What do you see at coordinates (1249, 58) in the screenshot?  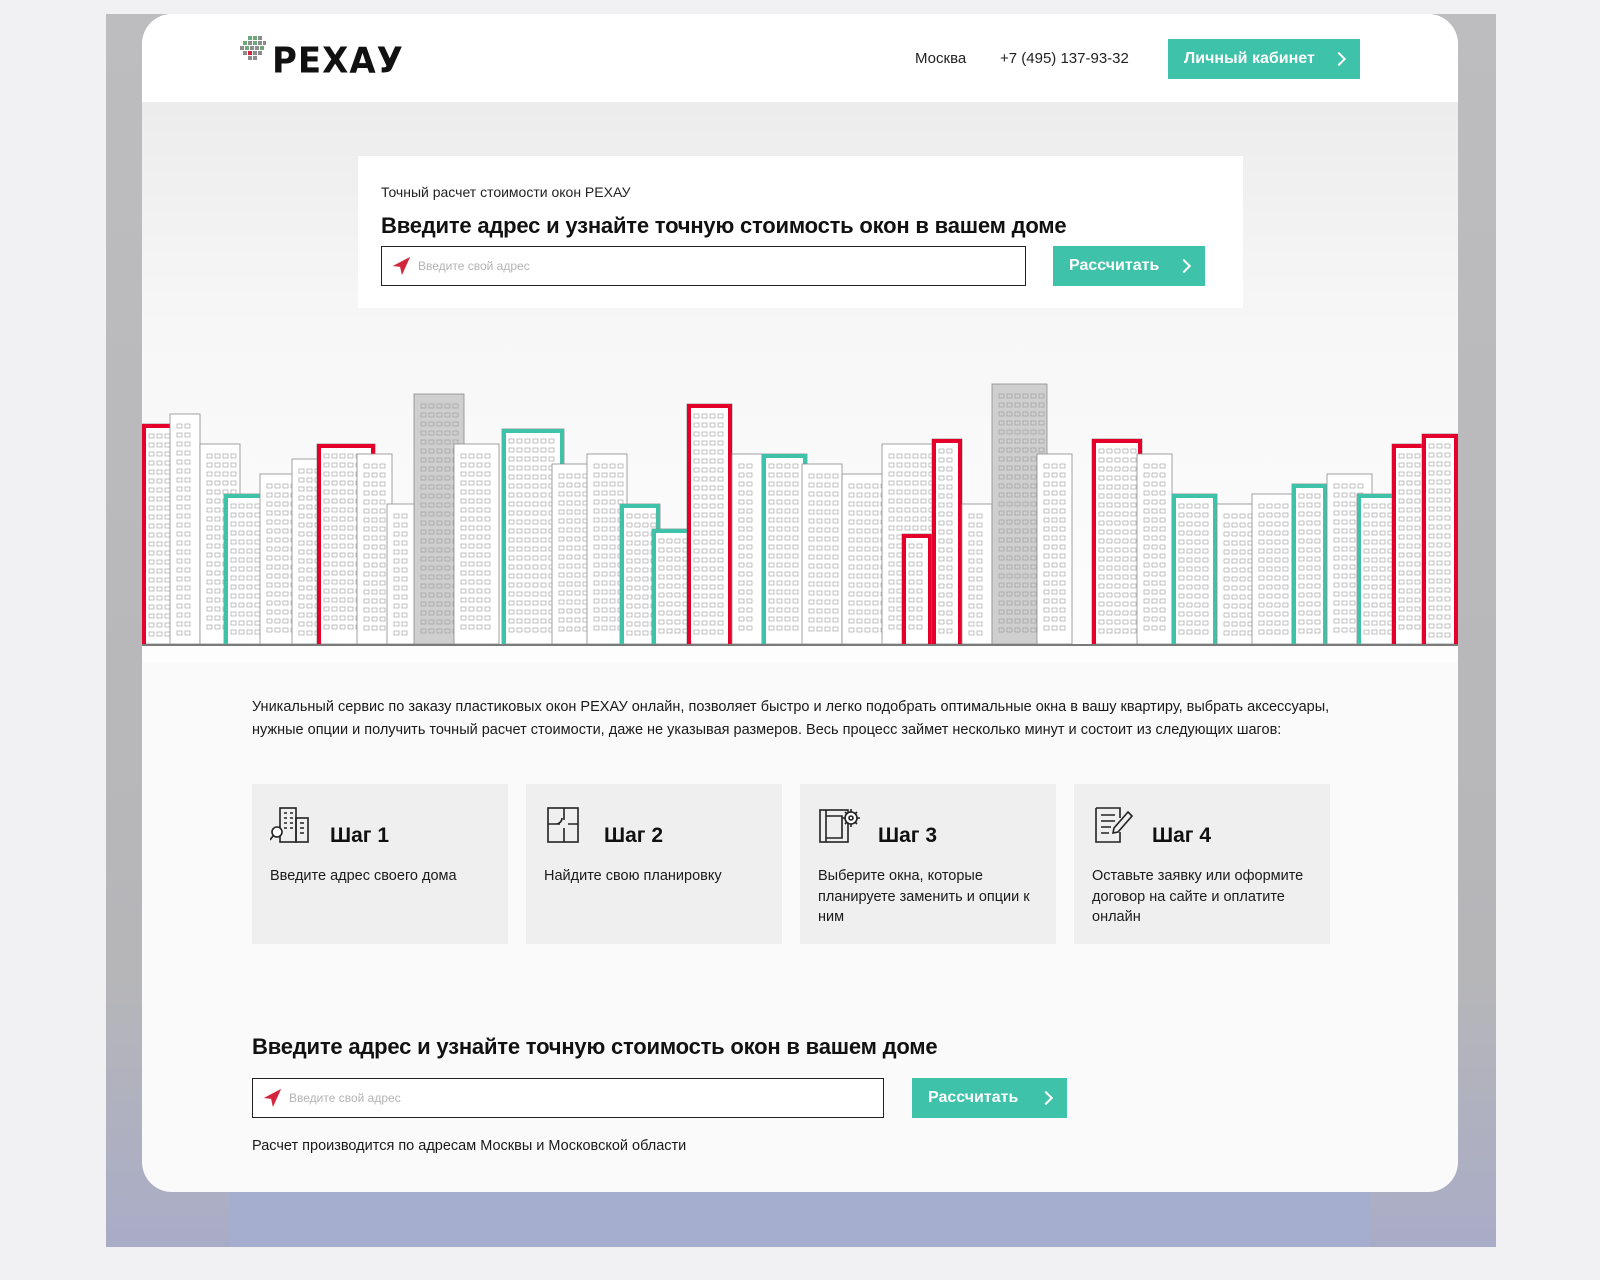 I see `account-button-label: Личный кабинет` at bounding box center [1249, 58].